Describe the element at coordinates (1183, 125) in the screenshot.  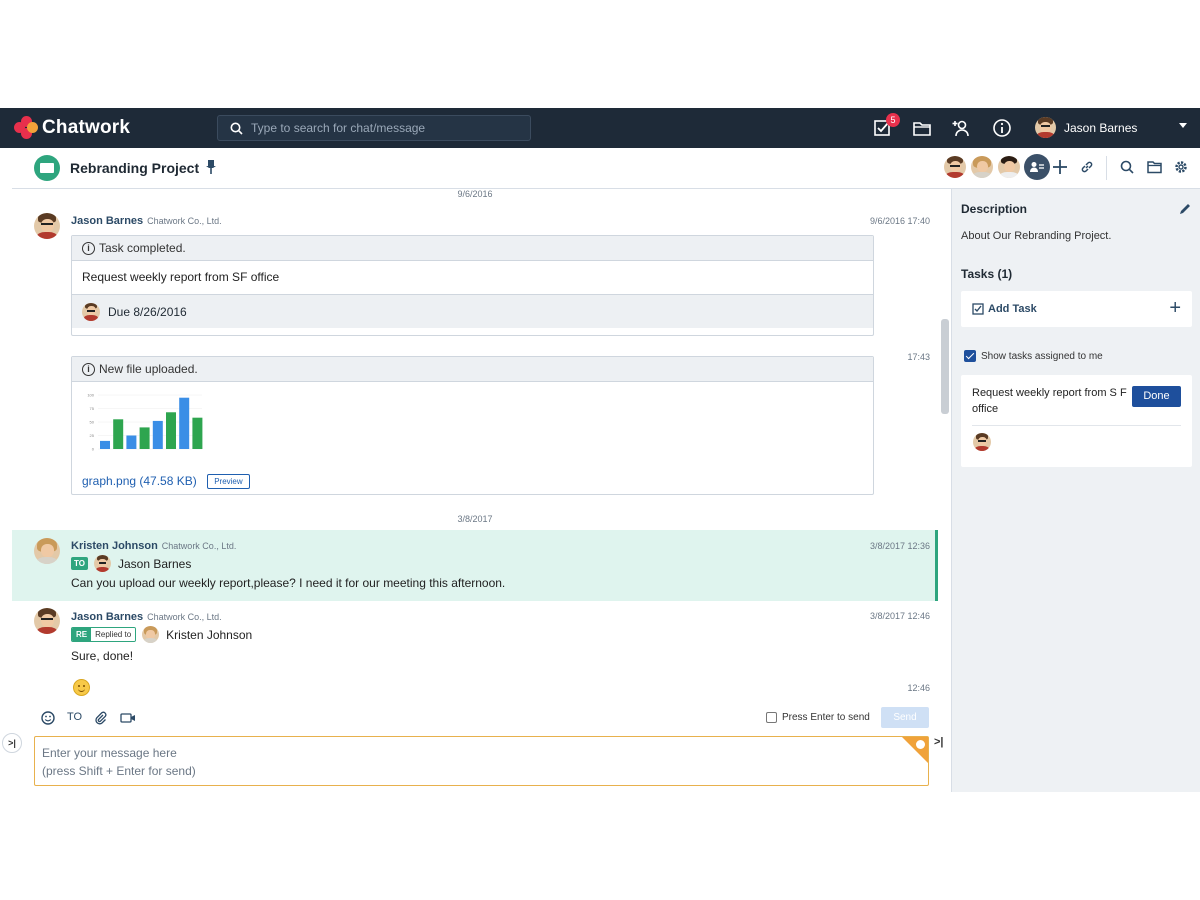
I see `chevron-down-icon` at that location.